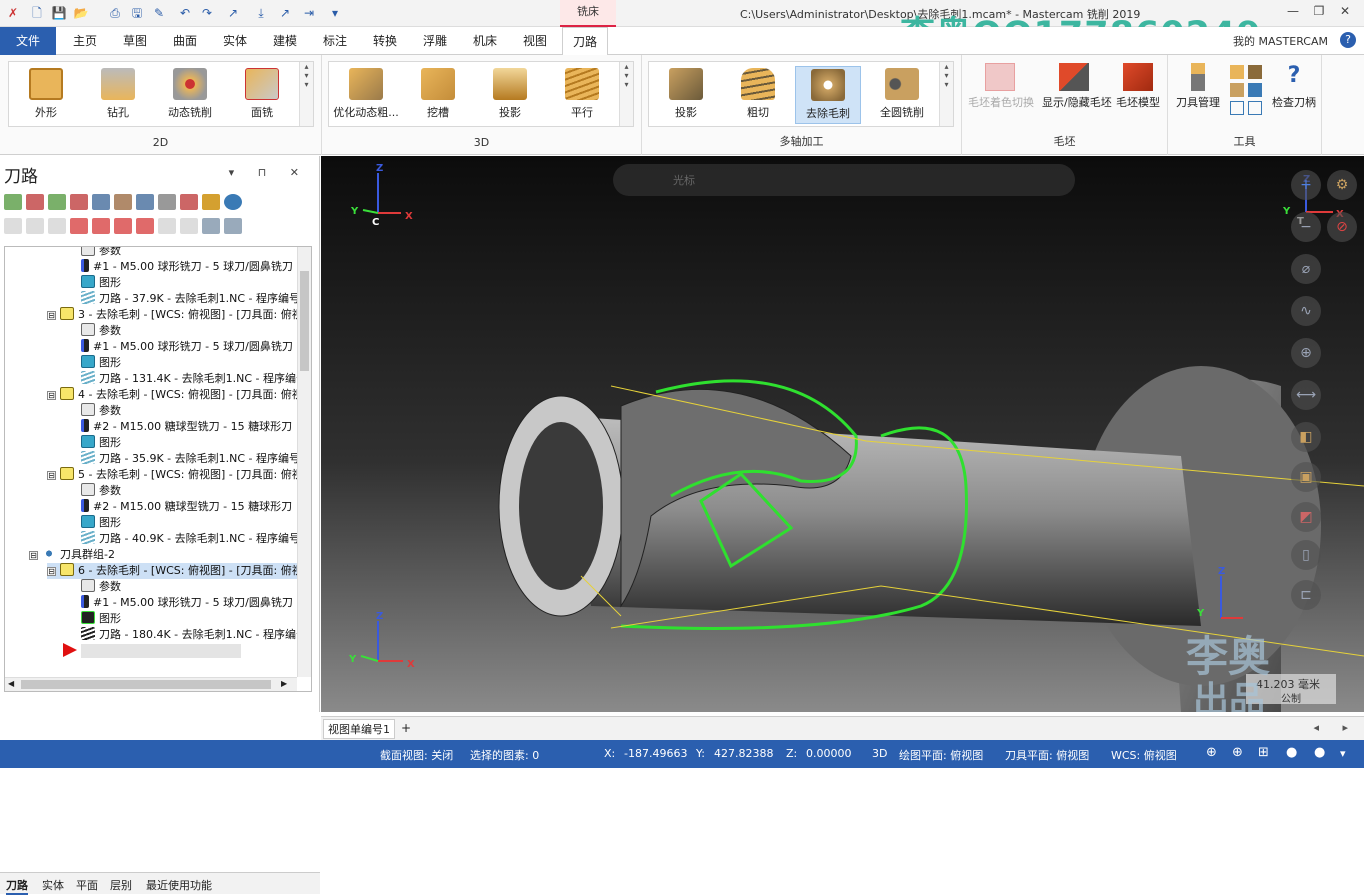  Describe the element at coordinates (145, 226) in the screenshot. I see `scroll-to-icon` at that location.